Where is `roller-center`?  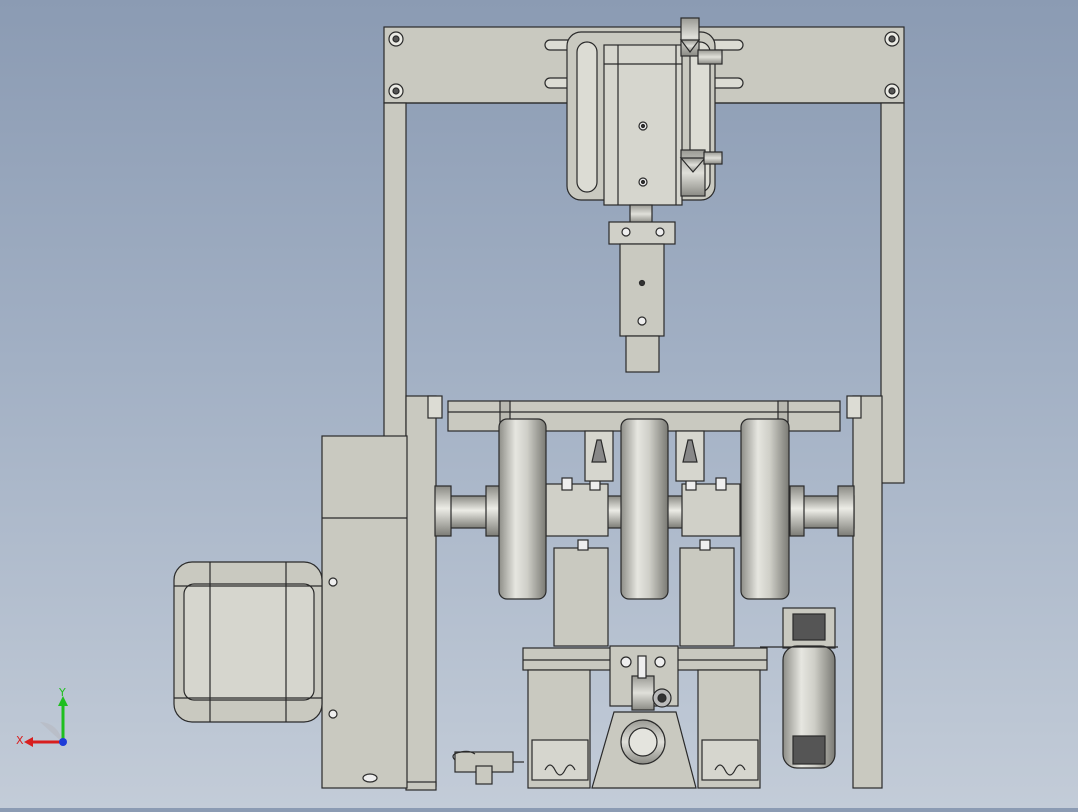
roller-center is located at coordinates (644, 509).